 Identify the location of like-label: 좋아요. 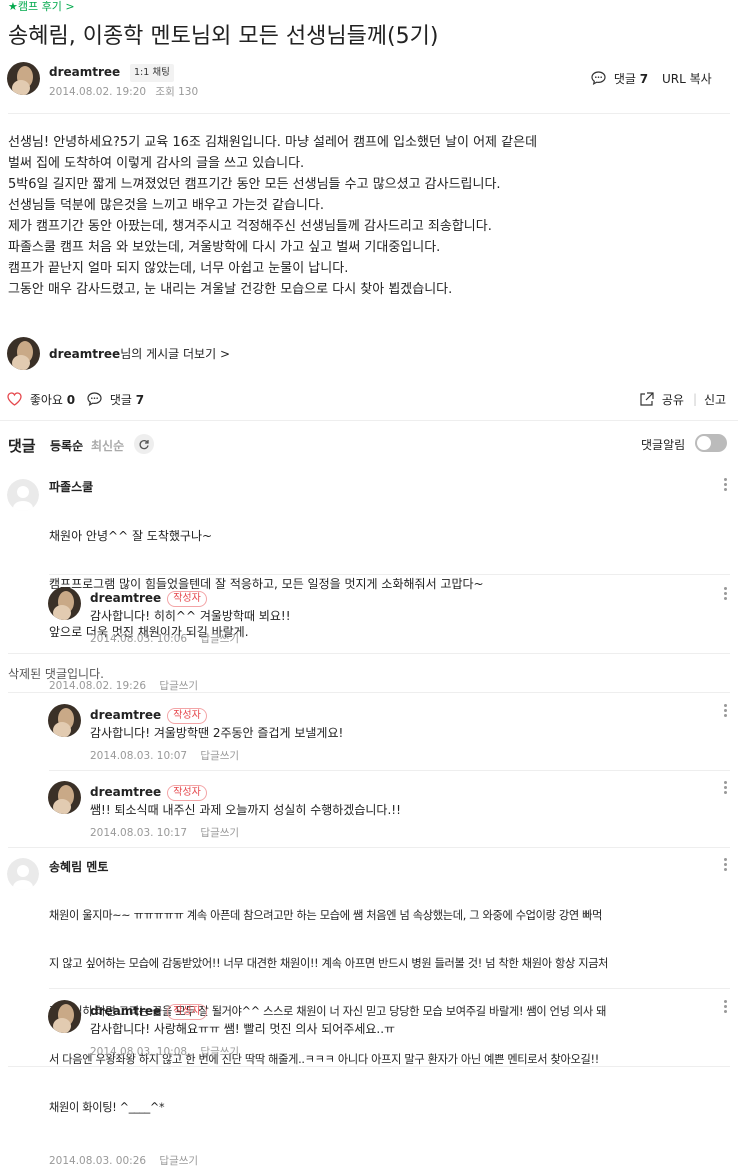
(46, 400).